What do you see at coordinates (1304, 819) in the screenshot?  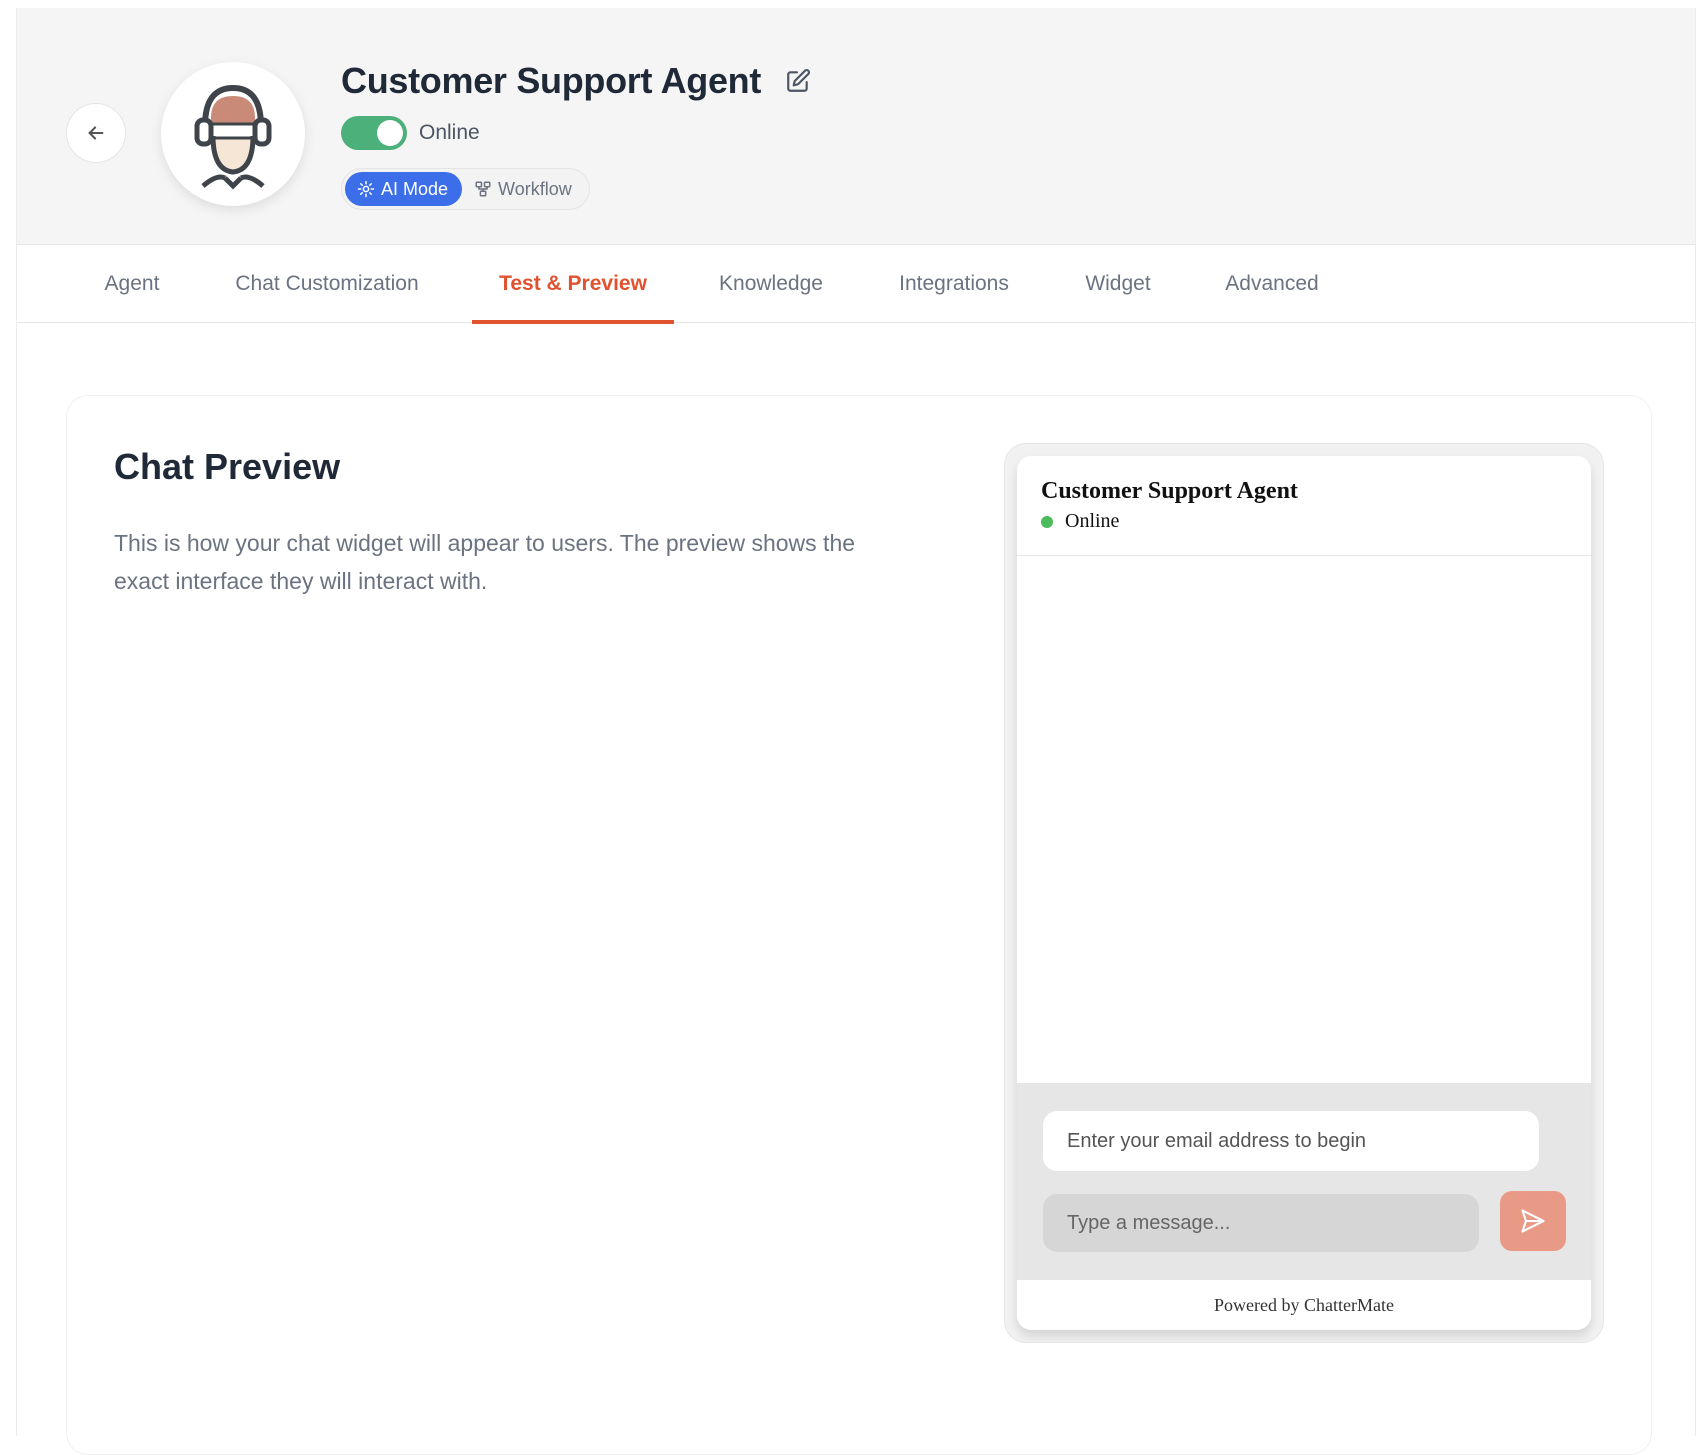 I see `message-area` at bounding box center [1304, 819].